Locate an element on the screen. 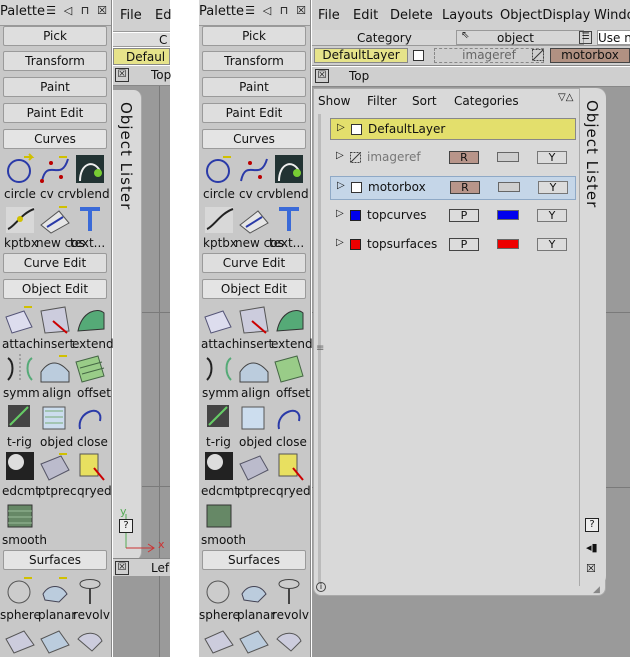 The height and width of the screenshot is (657, 630). keypoint-tool is located at coordinates (20, 220).